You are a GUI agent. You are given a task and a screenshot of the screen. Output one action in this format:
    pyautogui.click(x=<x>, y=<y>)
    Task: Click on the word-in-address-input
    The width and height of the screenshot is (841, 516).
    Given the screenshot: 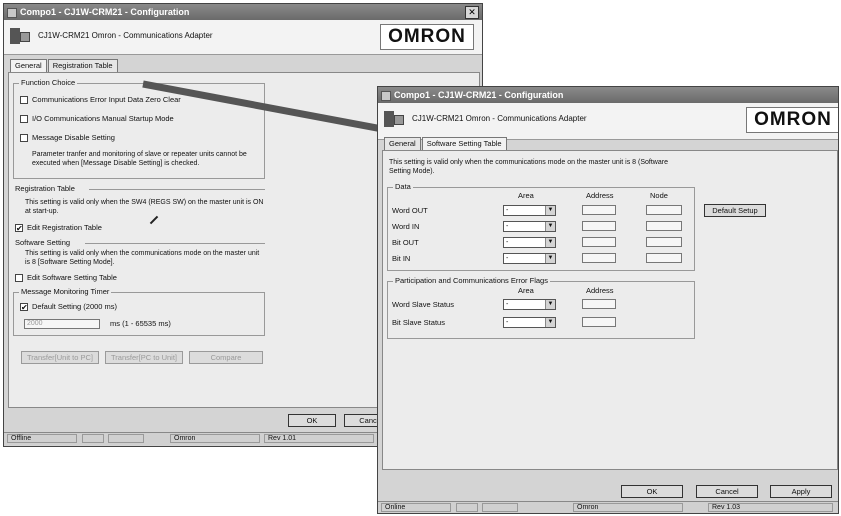 What is the action you would take?
    pyautogui.click(x=599, y=226)
    